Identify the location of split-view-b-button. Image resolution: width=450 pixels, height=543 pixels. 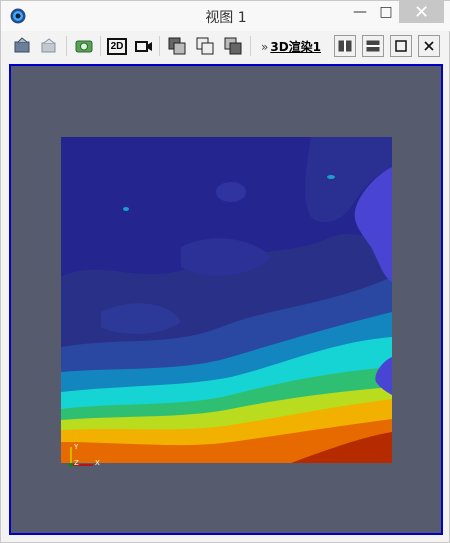
(205, 46).